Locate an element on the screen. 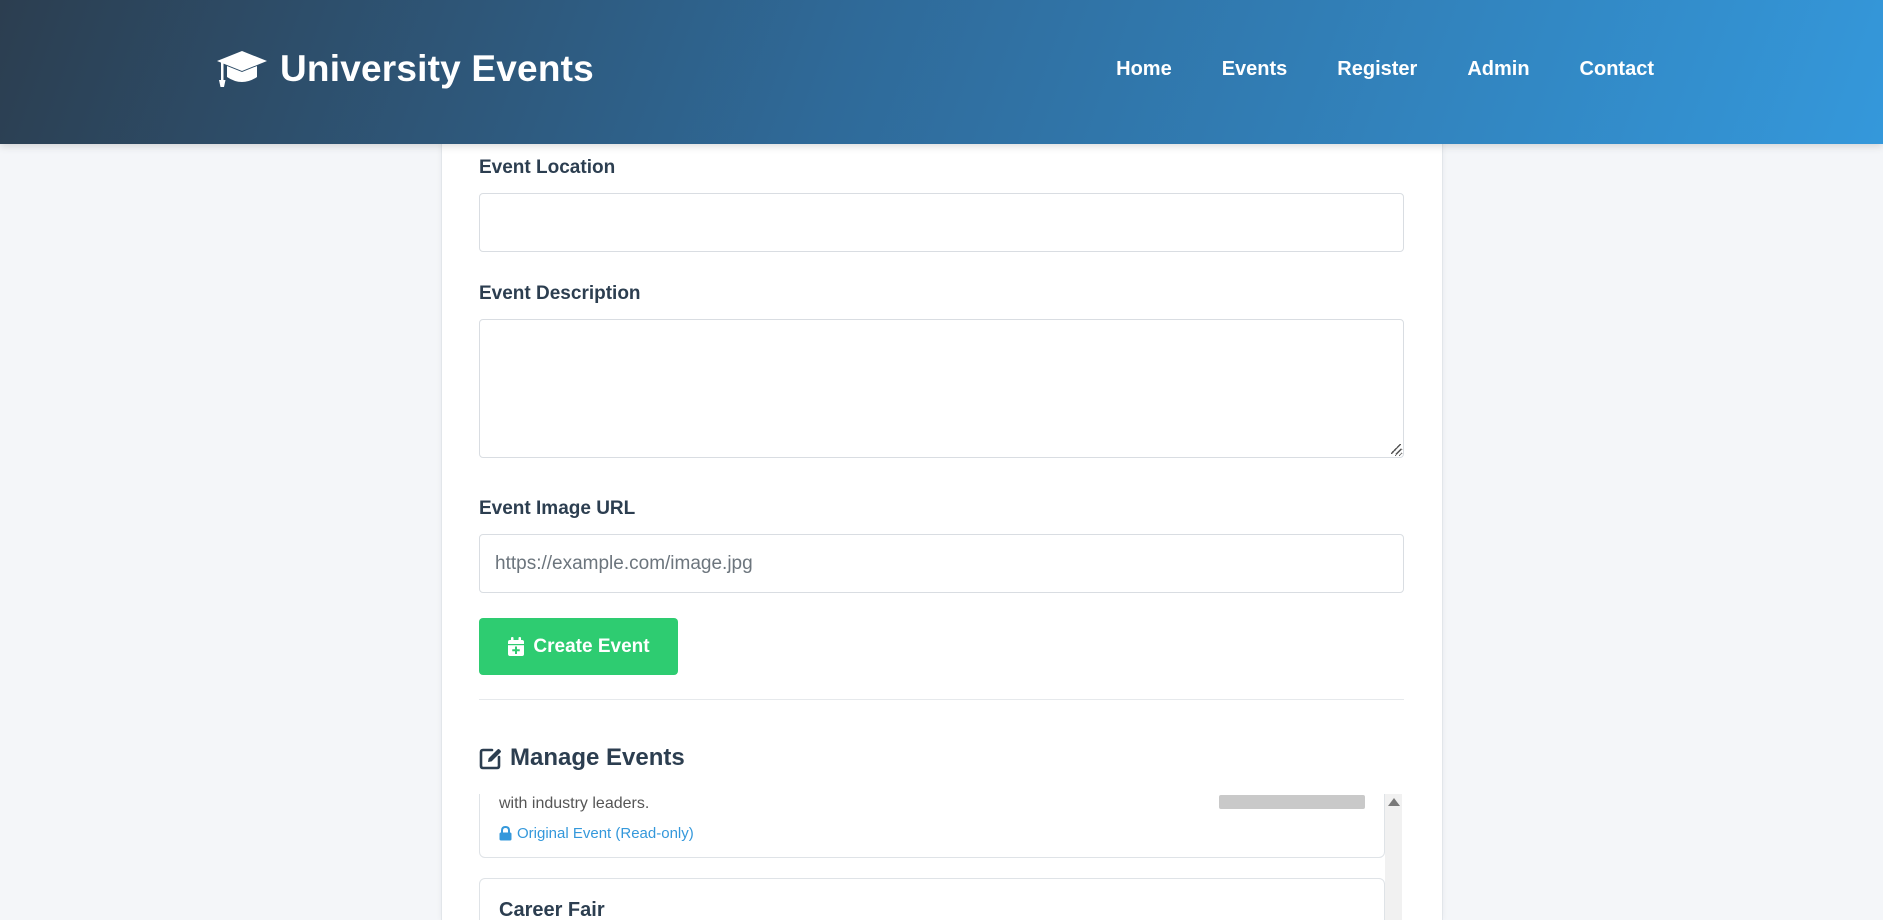 The height and width of the screenshot is (920, 1883). event-image-url-input is located at coordinates (941, 563).